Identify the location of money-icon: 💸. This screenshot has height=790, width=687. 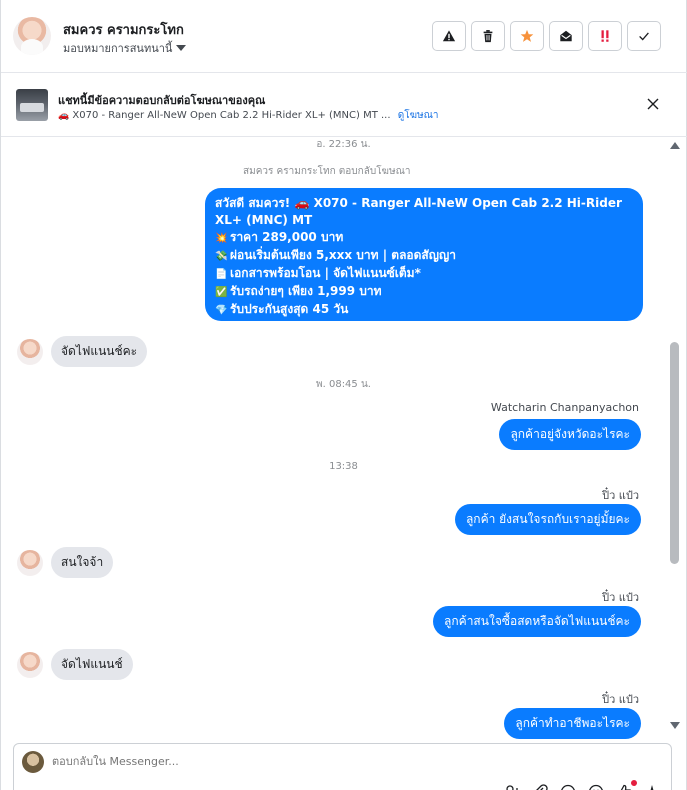
(221, 256).